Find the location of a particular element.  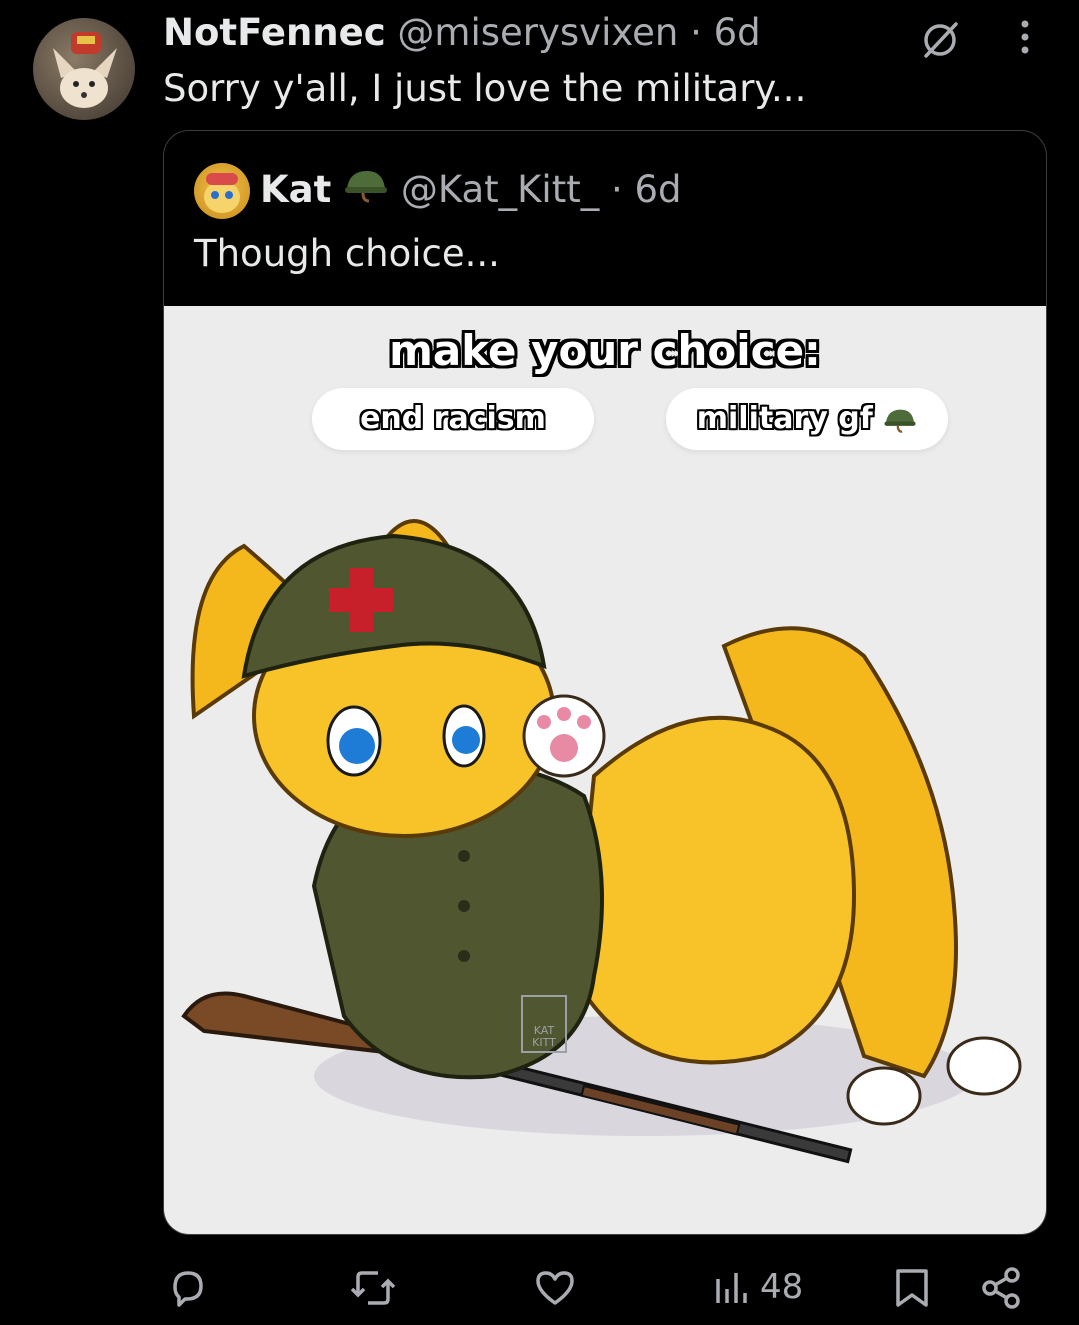

choice-left-label: end racism is located at coordinates (453, 418).